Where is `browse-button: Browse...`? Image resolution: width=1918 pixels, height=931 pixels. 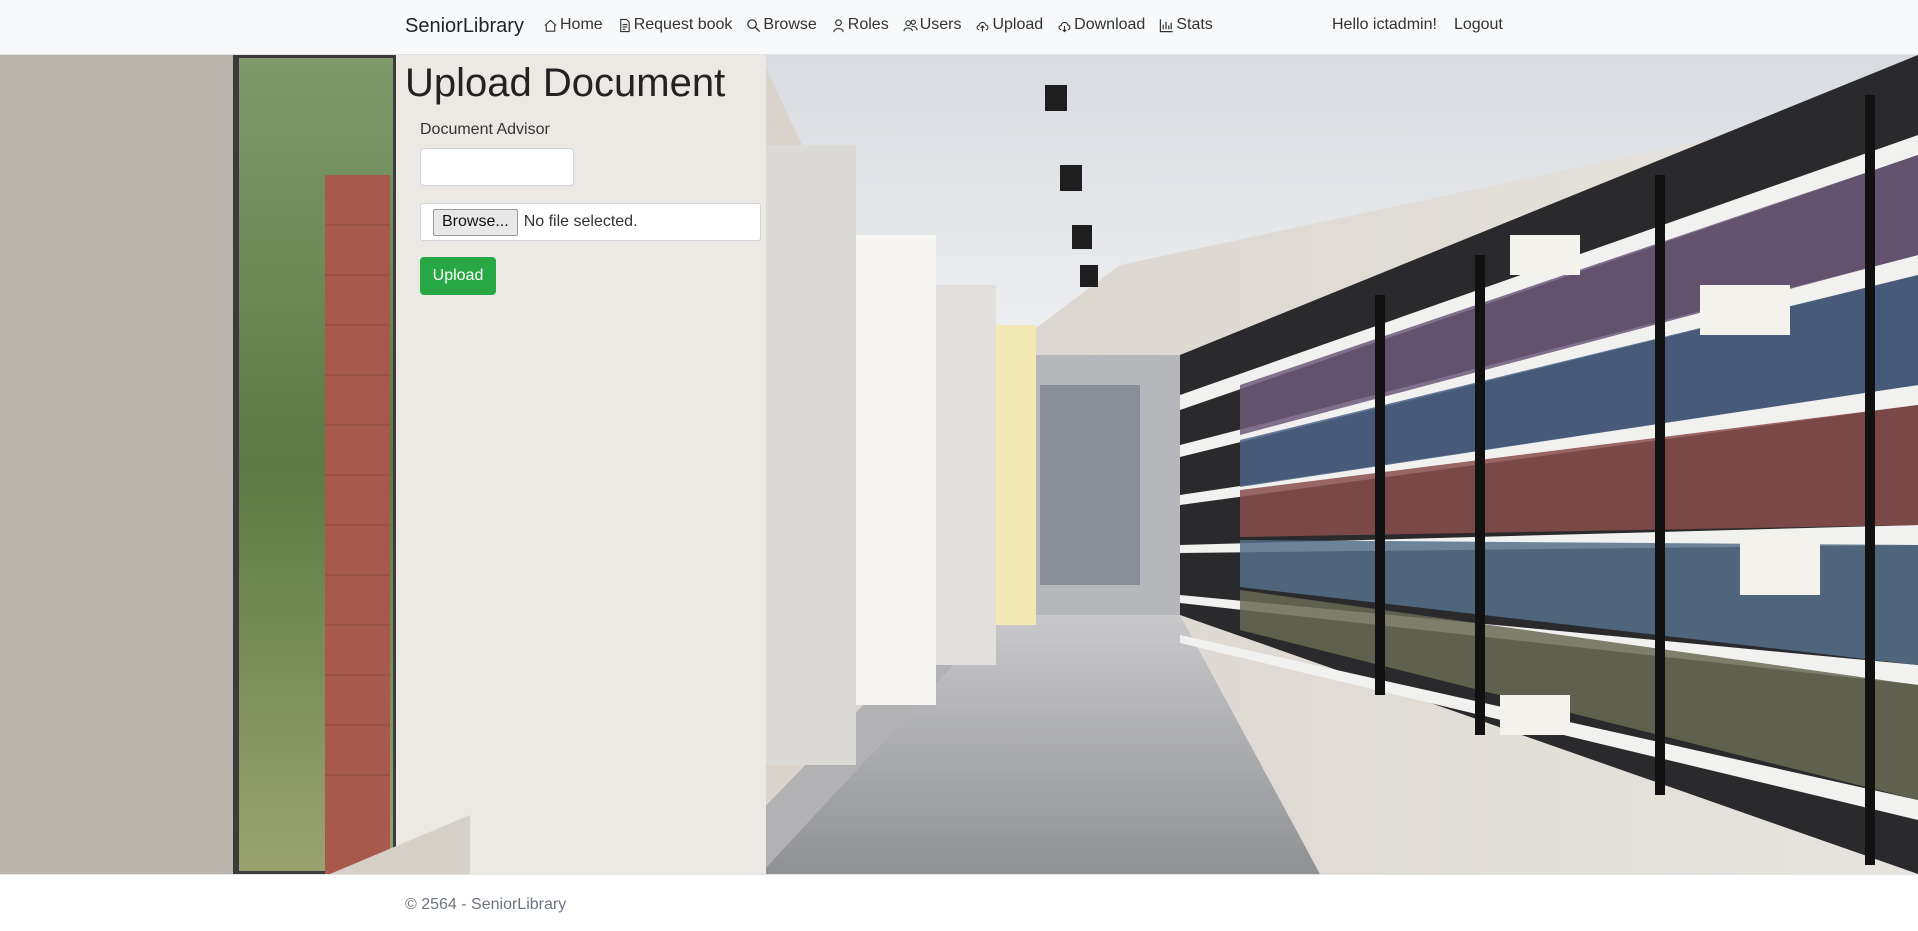 browse-button: Browse... is located at coordinates (475, 222).